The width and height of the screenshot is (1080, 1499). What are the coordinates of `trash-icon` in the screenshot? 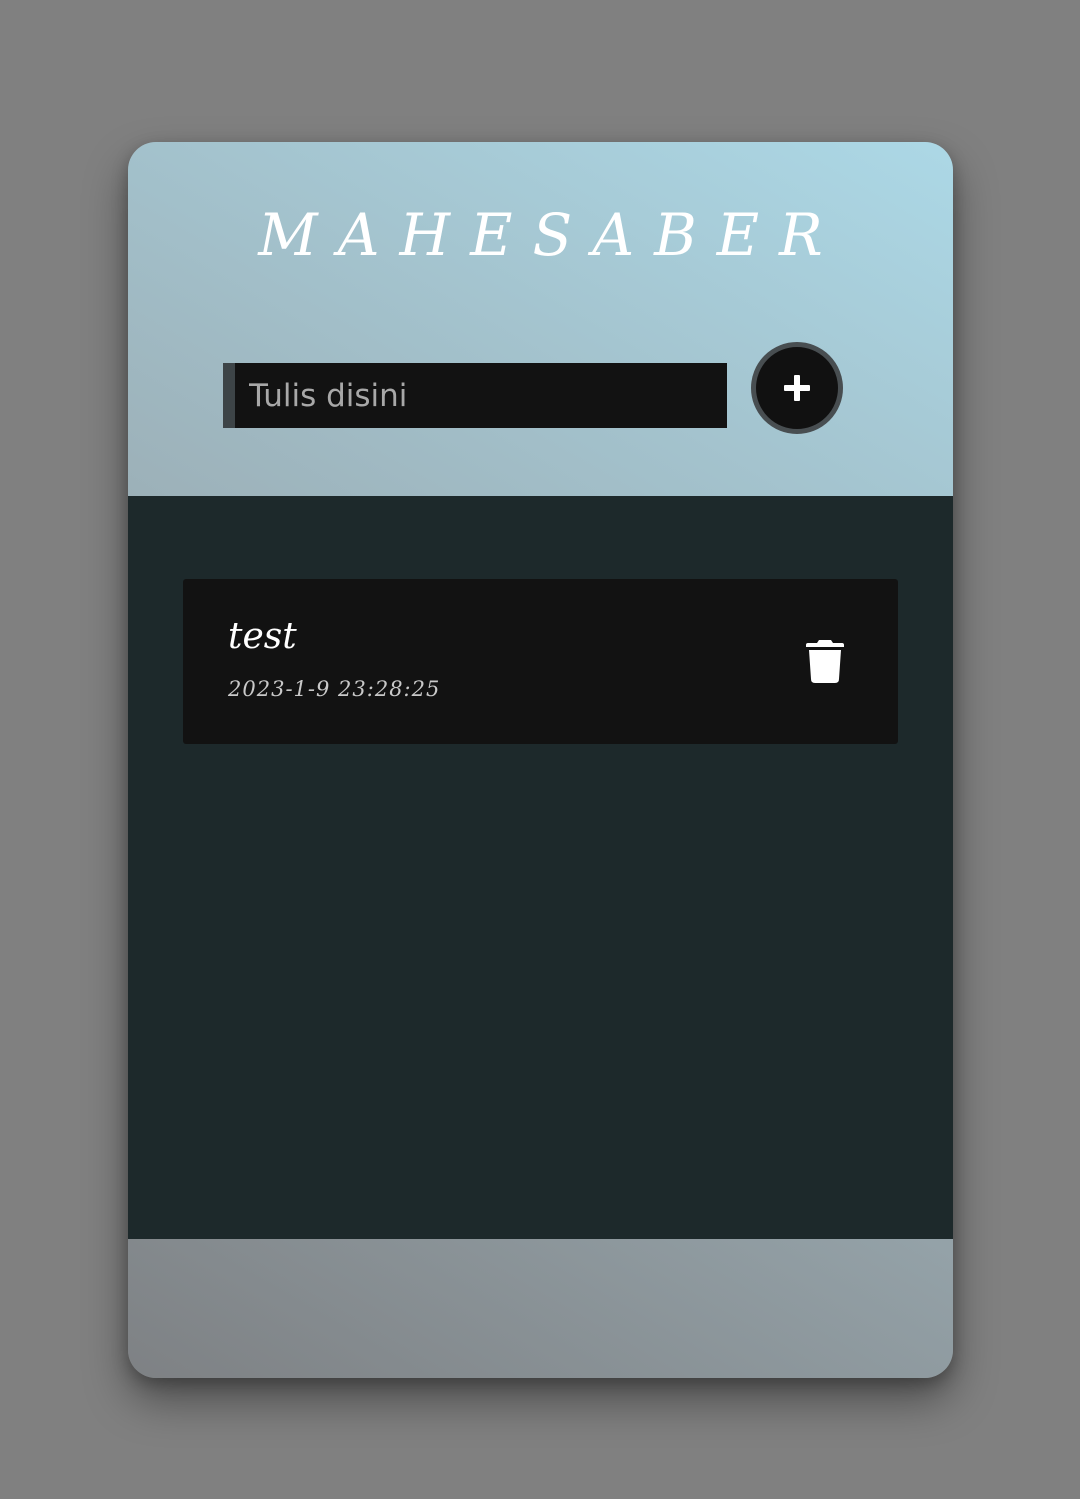 It's located at (825, 661).